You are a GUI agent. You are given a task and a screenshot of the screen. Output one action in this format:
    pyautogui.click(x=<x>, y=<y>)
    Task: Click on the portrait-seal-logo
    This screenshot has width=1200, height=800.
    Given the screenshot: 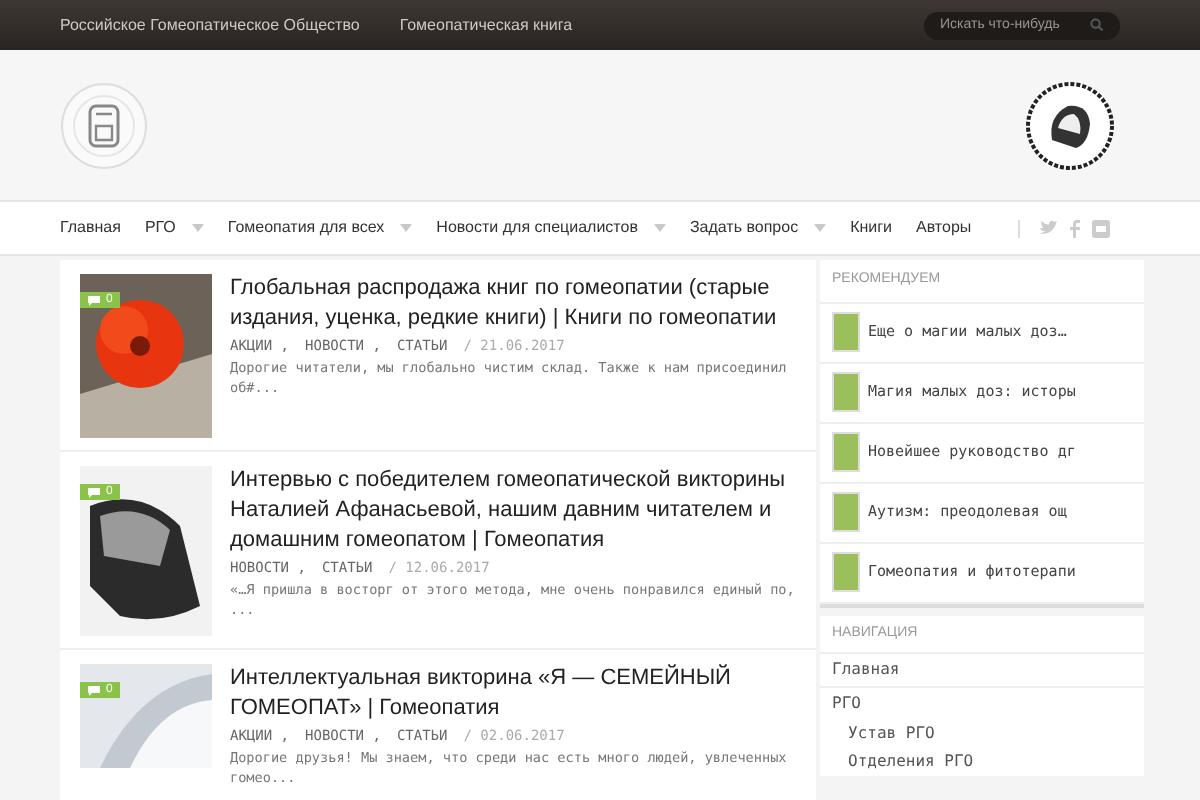 What is the action you would take?
    pyautogui.click(x=1070, y=125)
    